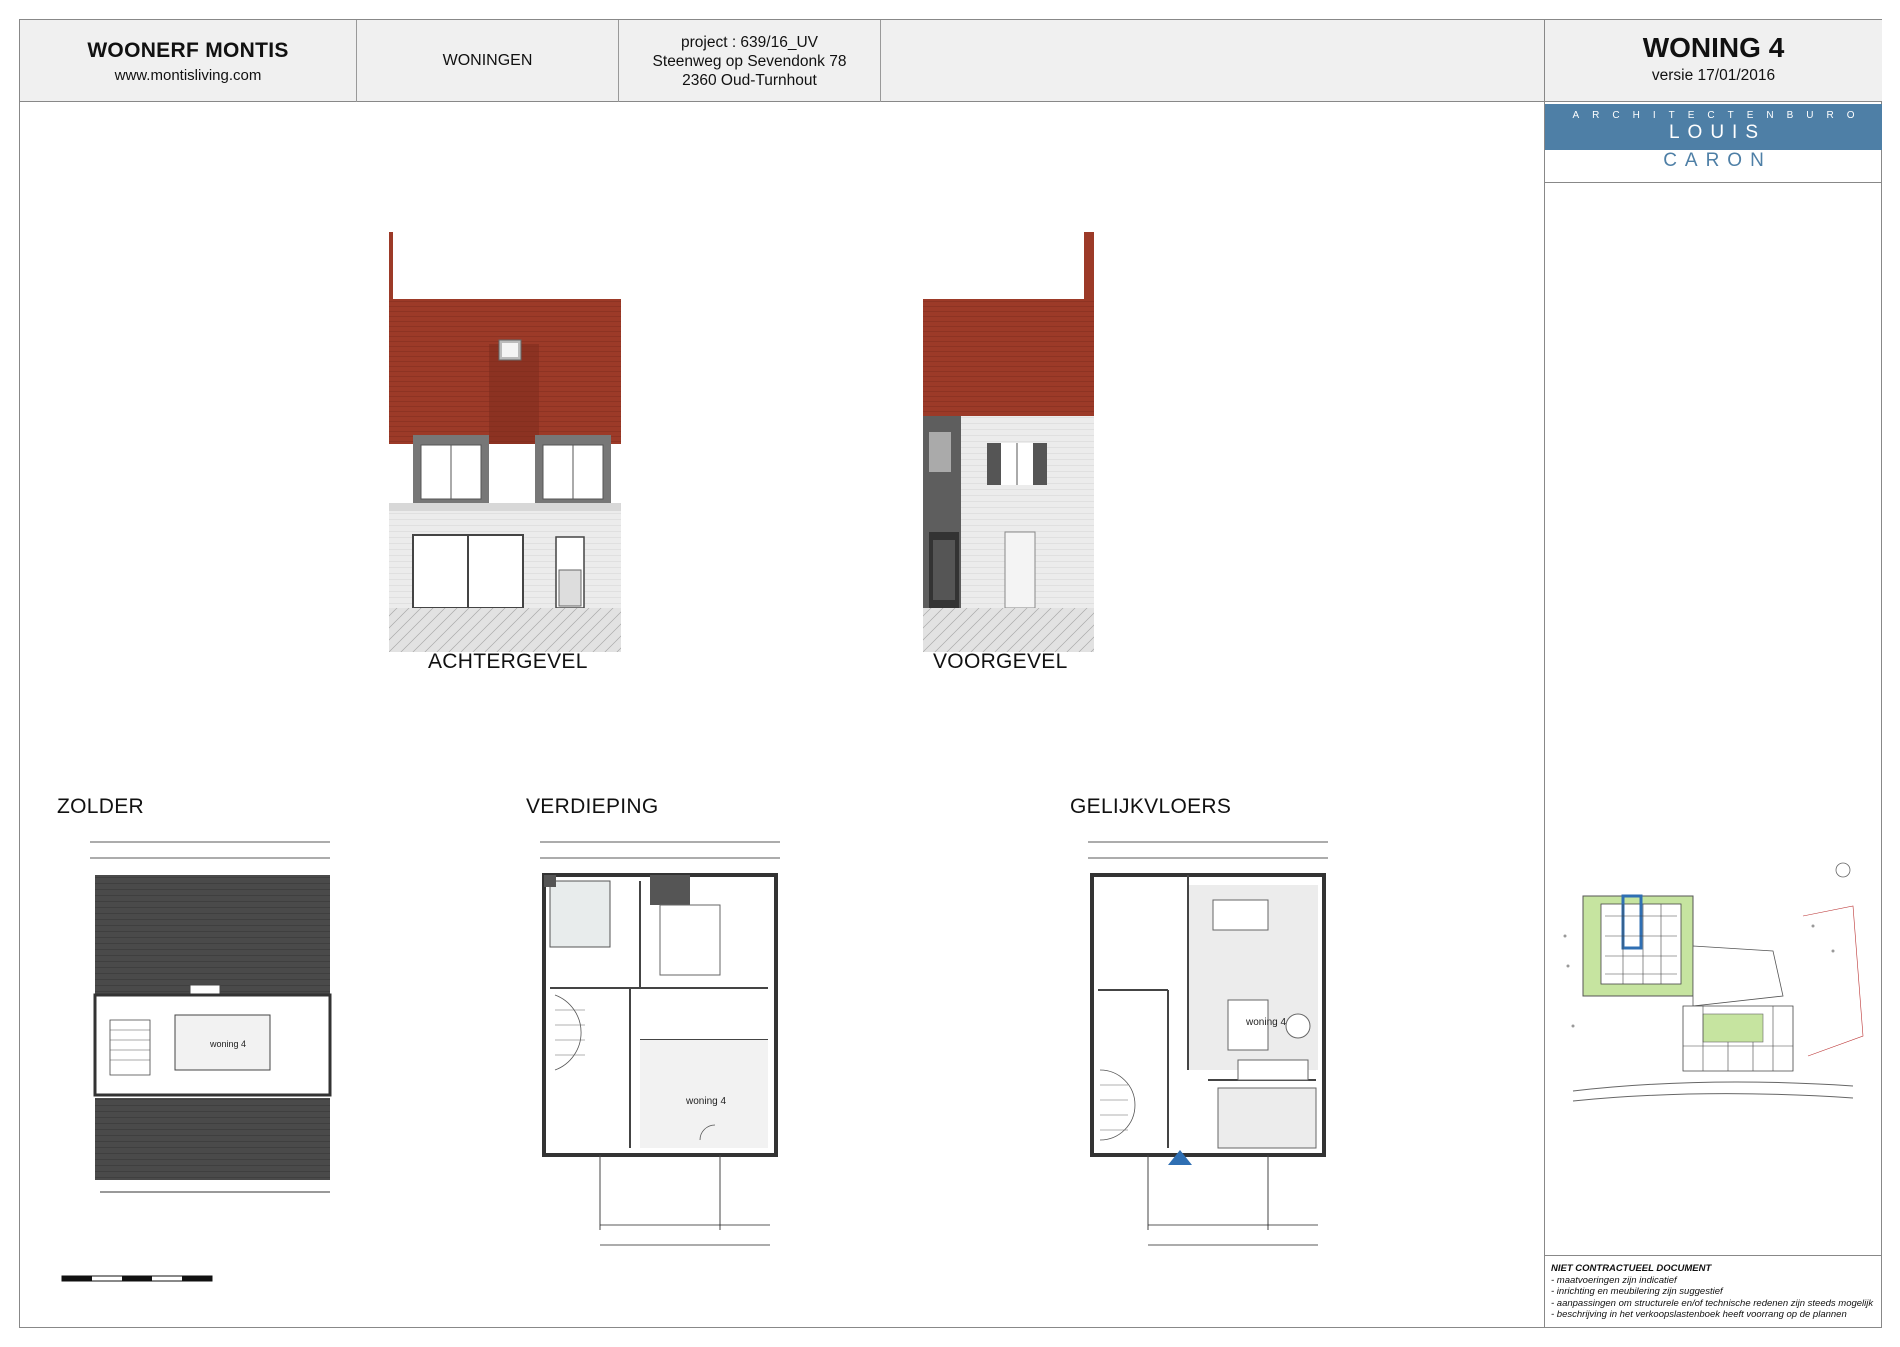 The width and height of the screenshot is (1900, 1347). Describe the element at coordinates (508, 661) in the screenshot. I see `rear-elevation-title: ACHTERGEVEL` at that location.